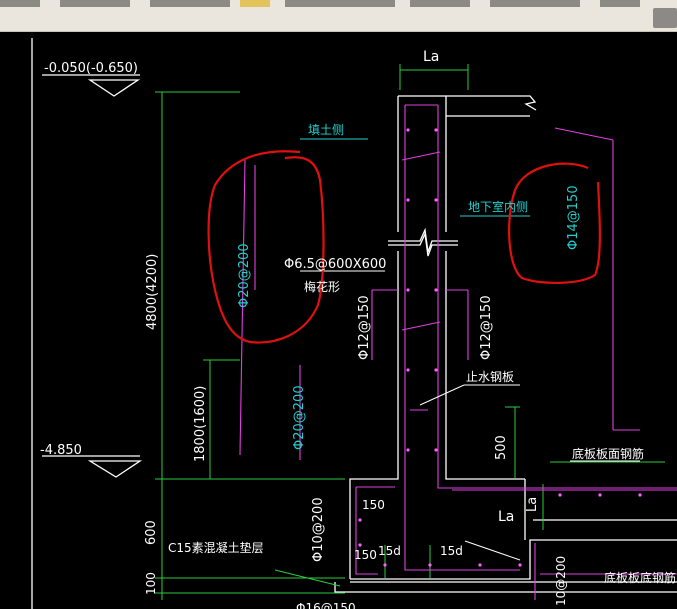 Image resolution: width=677 pixels, height=609 pixels. Describe the element at coordinates (373, 505) in the screenshot. I see `dim-150-top-label: 150` at that location.